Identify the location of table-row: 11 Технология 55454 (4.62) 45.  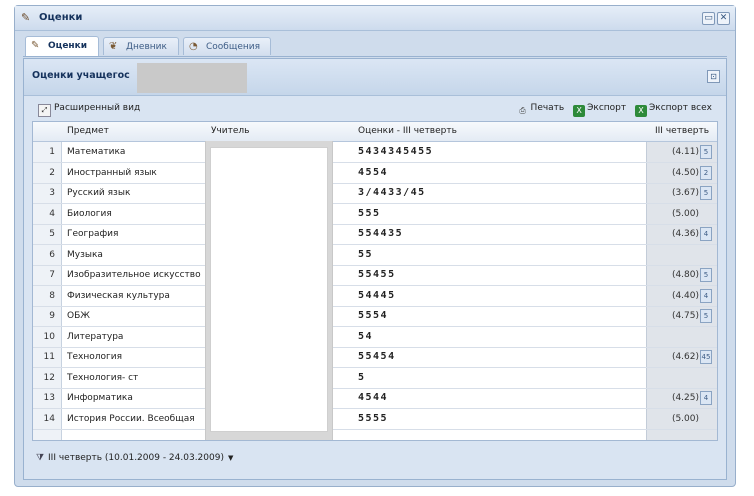
(375, 357).